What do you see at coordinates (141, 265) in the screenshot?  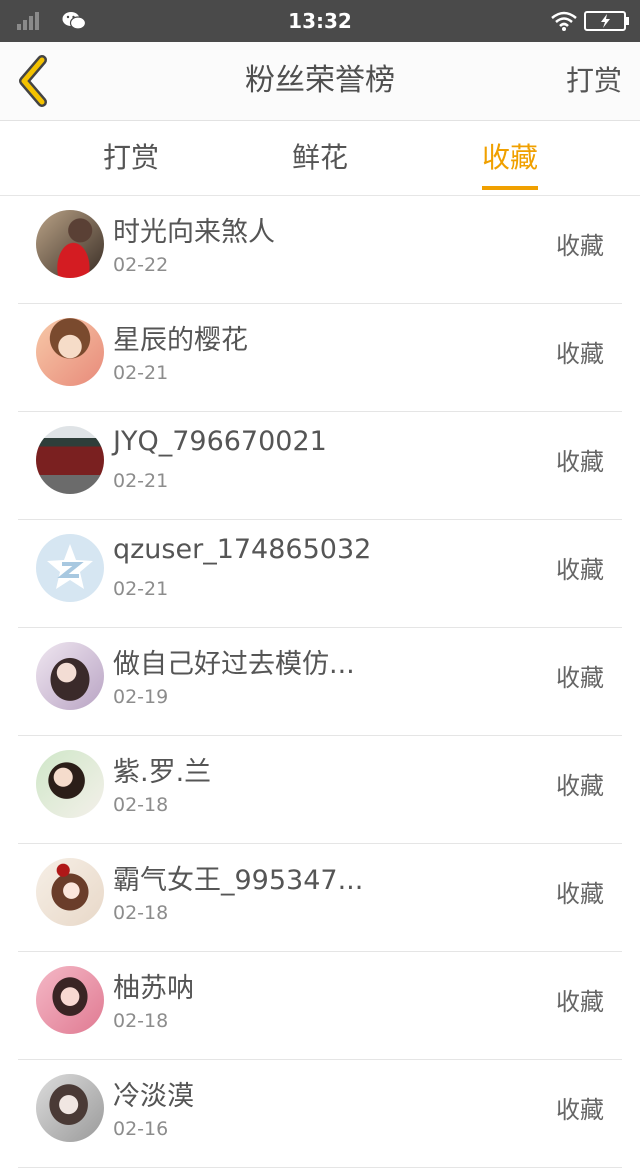 I see `fan-date: 02-22` at bounding box center [141, 265].